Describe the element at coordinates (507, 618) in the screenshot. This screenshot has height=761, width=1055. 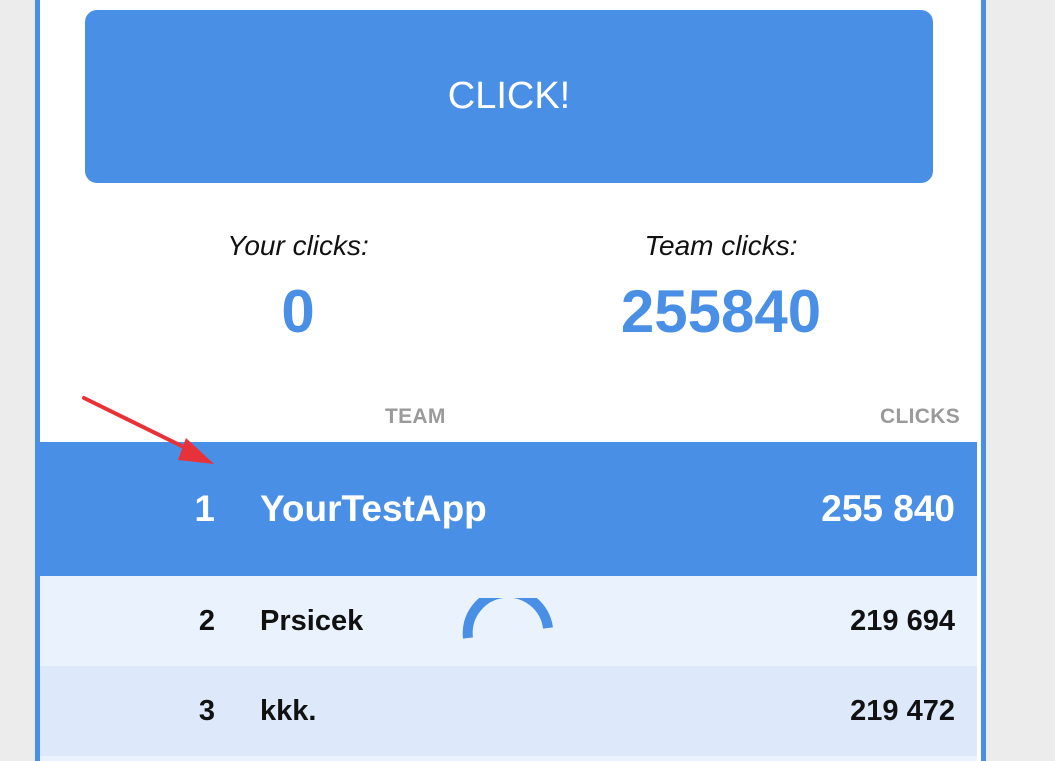
I see `loading-spinner-icon` at that location.